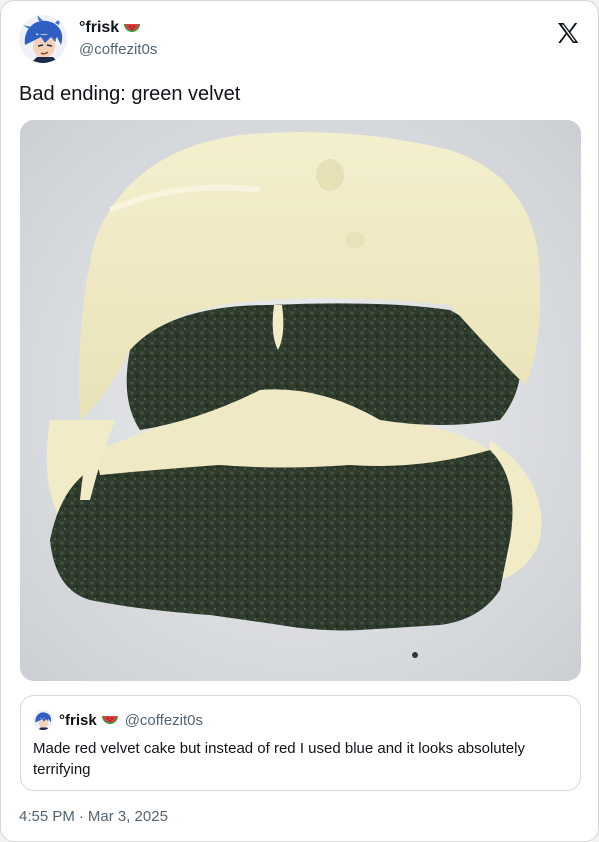 This screenshot has width=599, height=842. Describe the element at coordinates (130, 94) in the screenshot. I see `tweet-text: Bad ending: green velvet` at that location.